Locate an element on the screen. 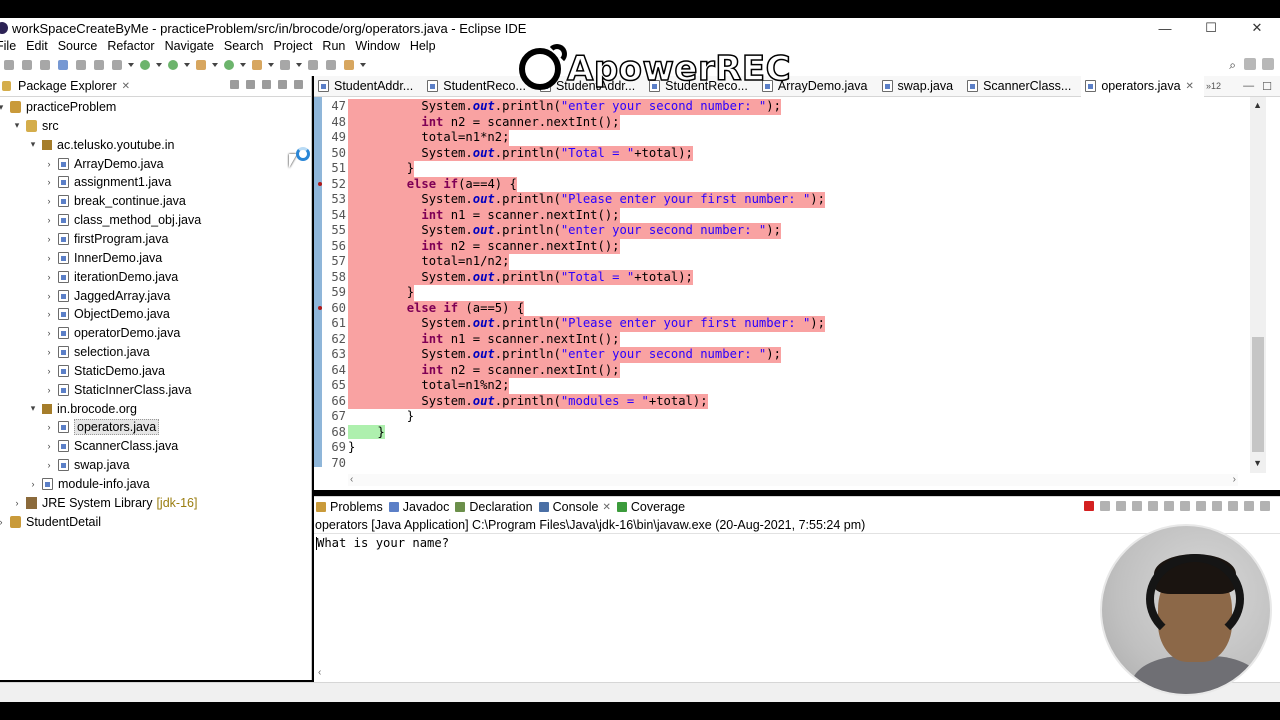 This screenshot has height=720, width=1280. open-type-icon is located at coordinates (257, 65).